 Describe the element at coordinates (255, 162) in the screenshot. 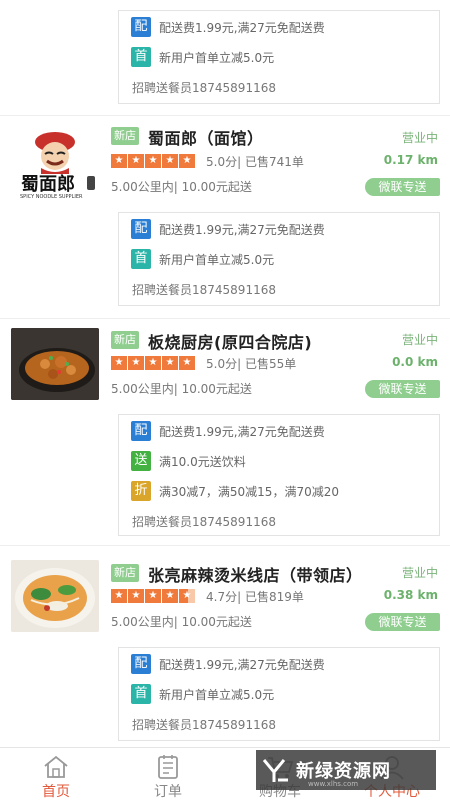

I see `rating-text: 5.0分| 已售741单` at that location.